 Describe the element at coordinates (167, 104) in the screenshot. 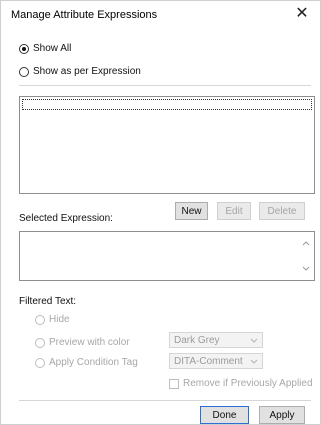

I see `list-item-focus` at that location.